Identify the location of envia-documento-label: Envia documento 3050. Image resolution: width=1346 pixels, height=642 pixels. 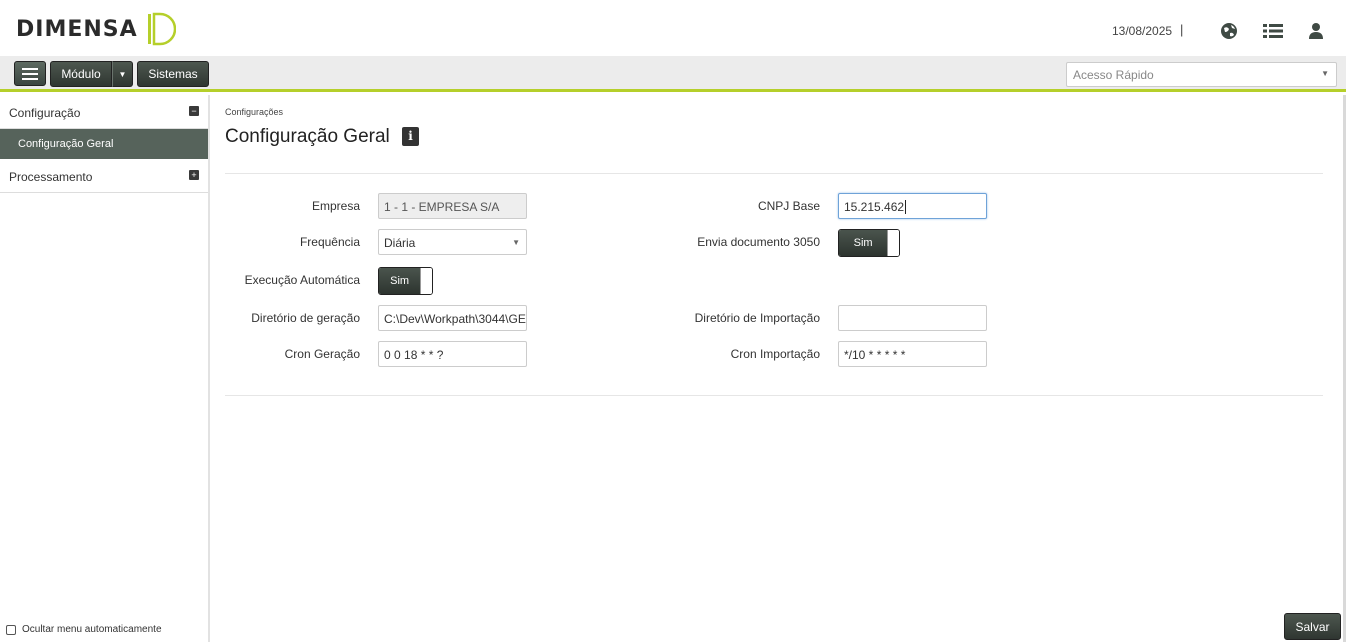
(758, 242).